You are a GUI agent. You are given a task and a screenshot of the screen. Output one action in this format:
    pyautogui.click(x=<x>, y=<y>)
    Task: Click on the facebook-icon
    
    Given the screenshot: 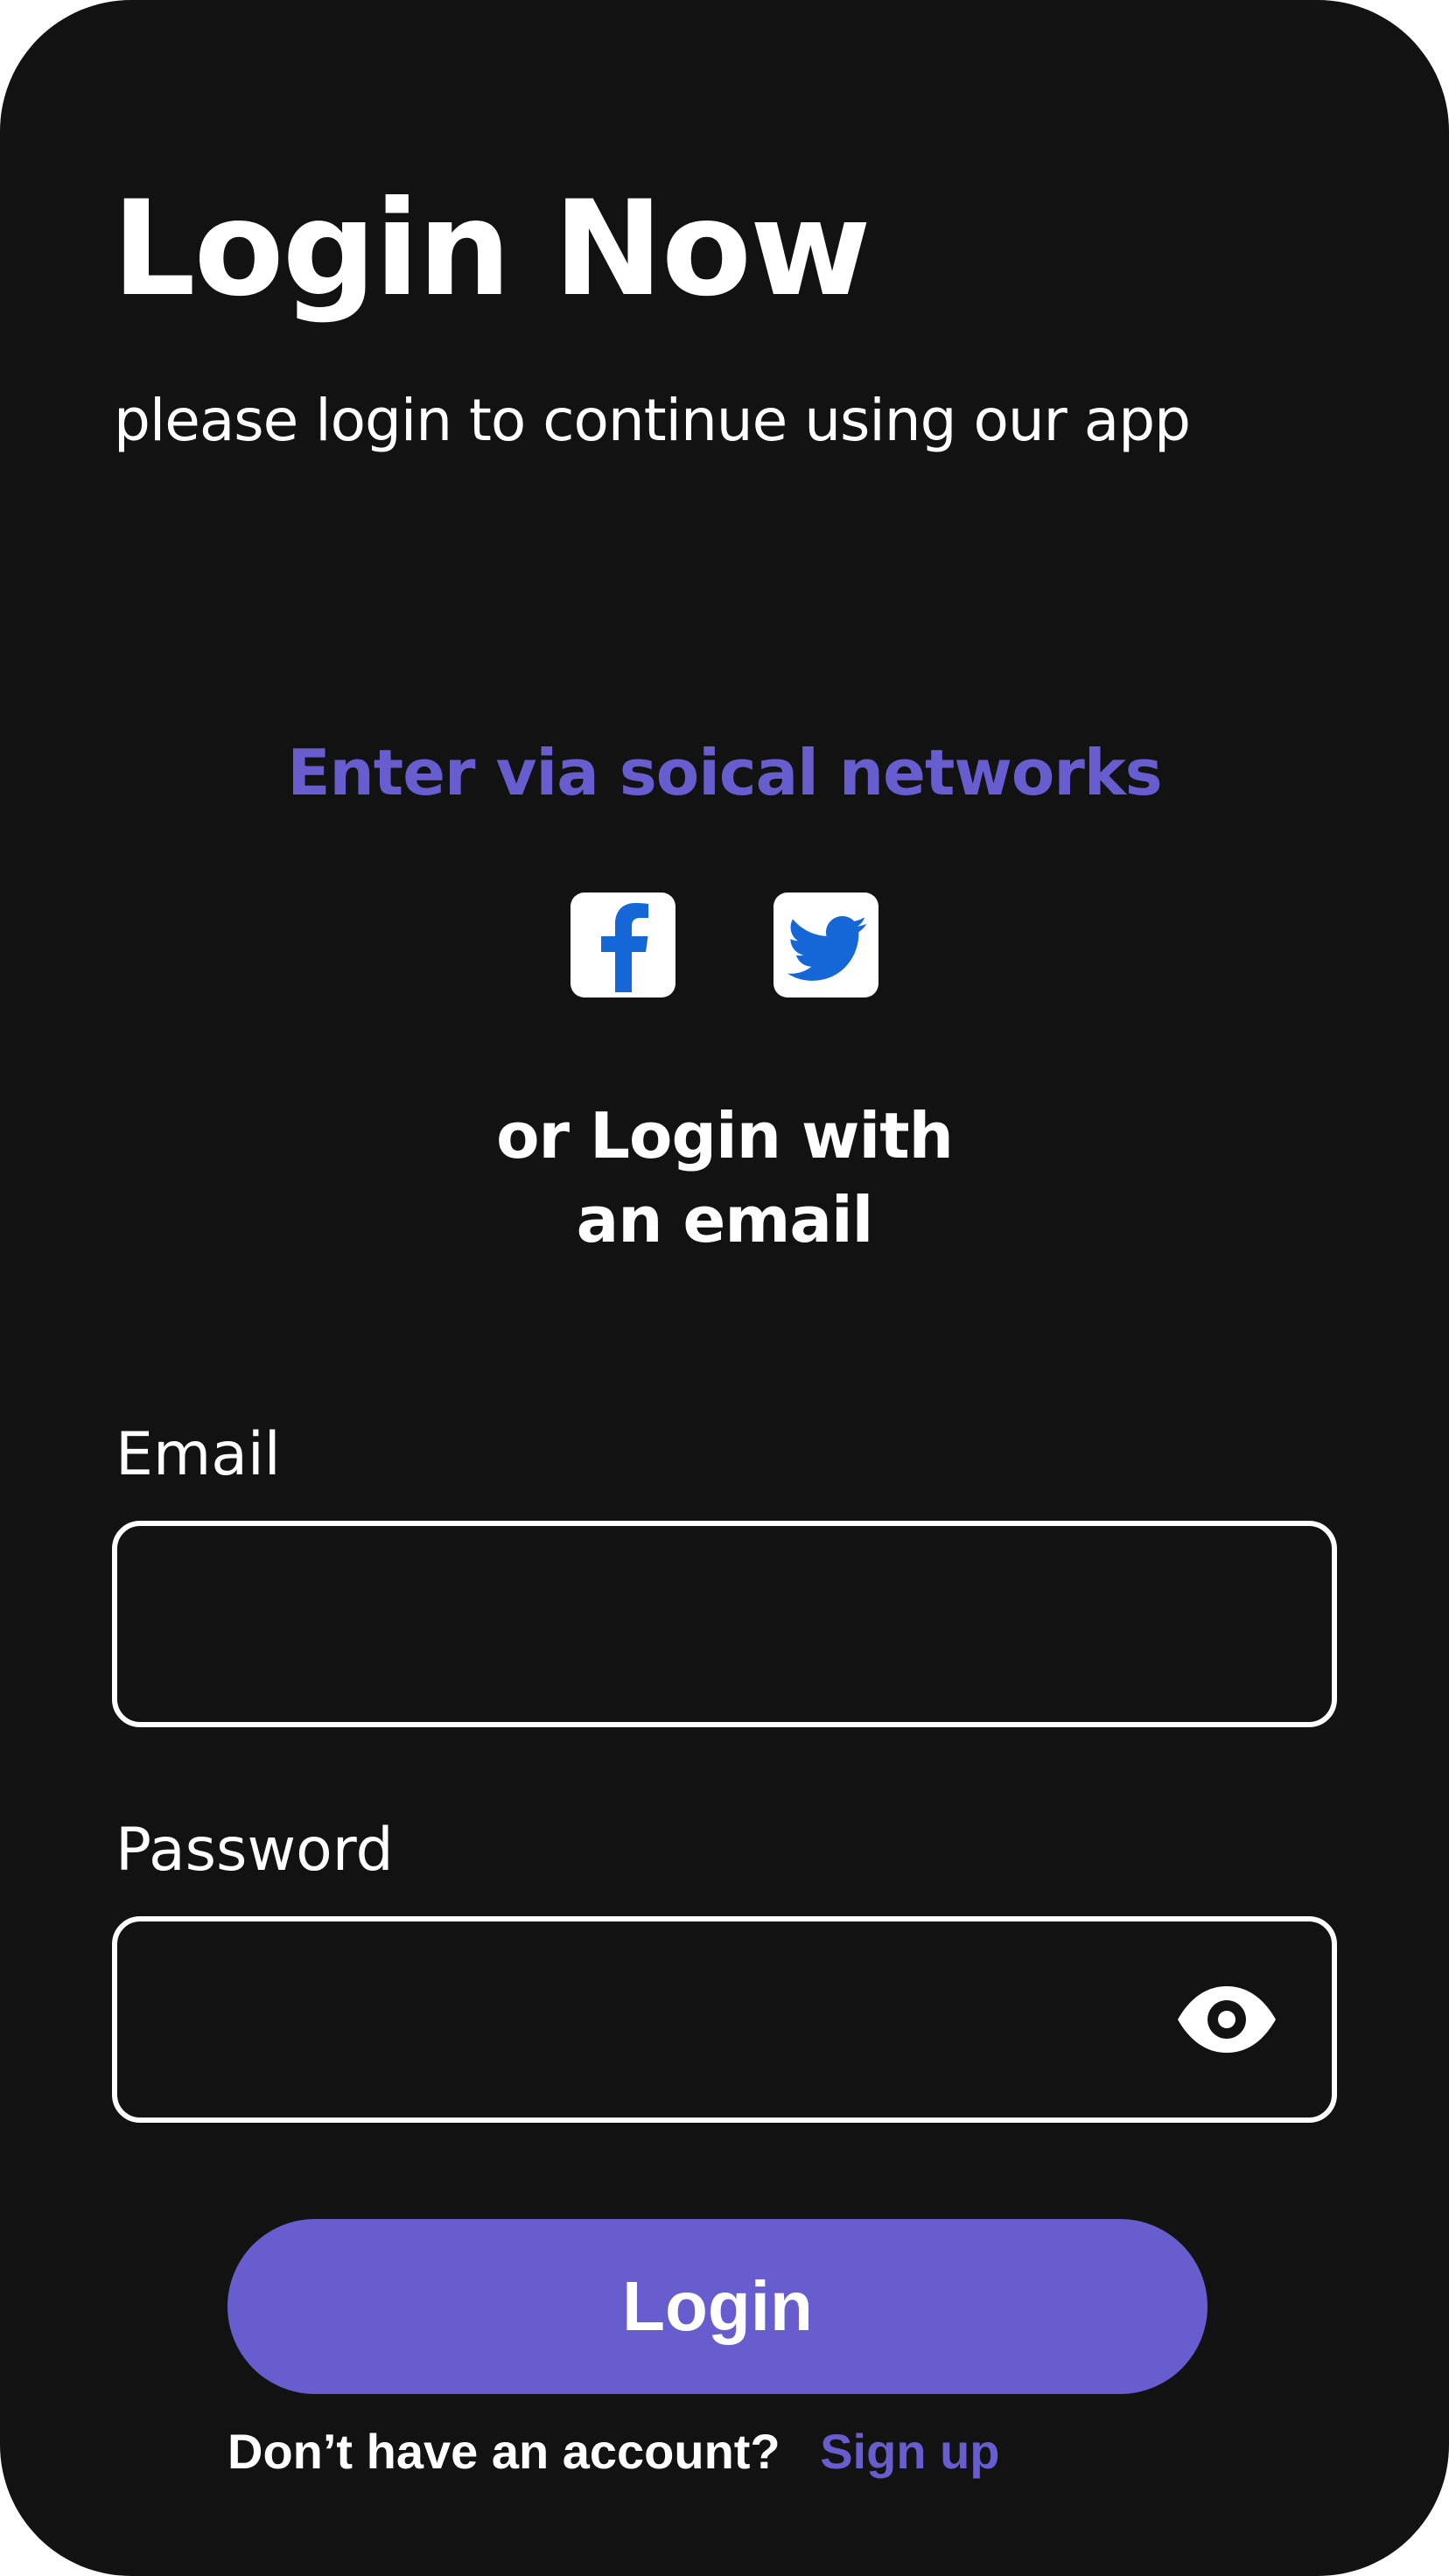 What is the action you would take?
    pyautogui.click(x=624, y=947)
    